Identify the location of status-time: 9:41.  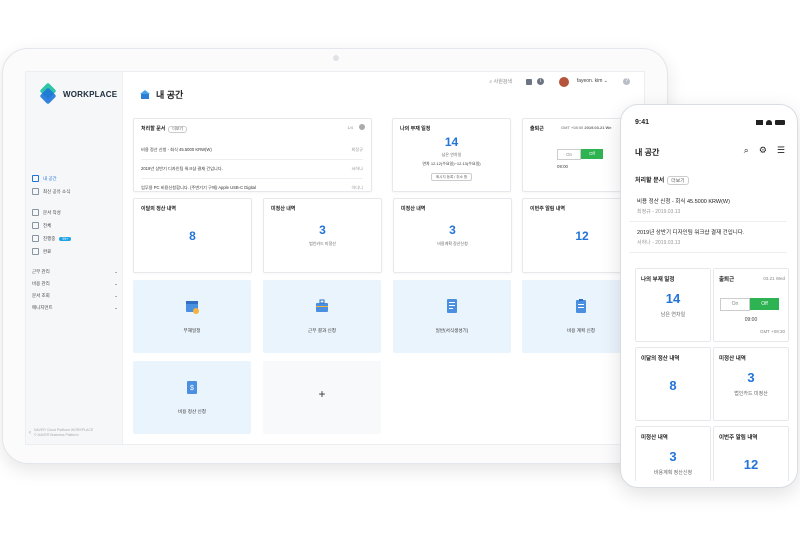
(642, 122).